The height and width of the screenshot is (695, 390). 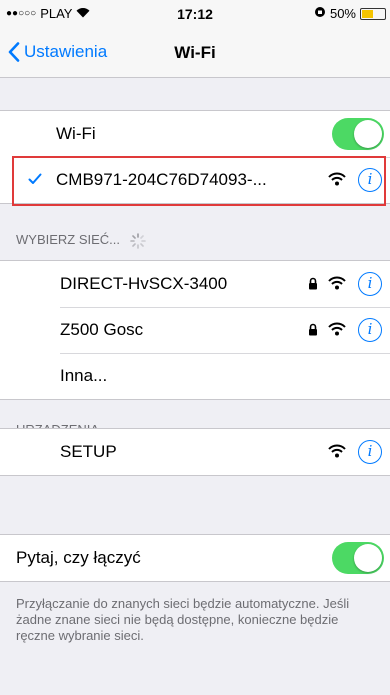 I want to click on page-title: Wi-Fi, so click(x=195, y=52).